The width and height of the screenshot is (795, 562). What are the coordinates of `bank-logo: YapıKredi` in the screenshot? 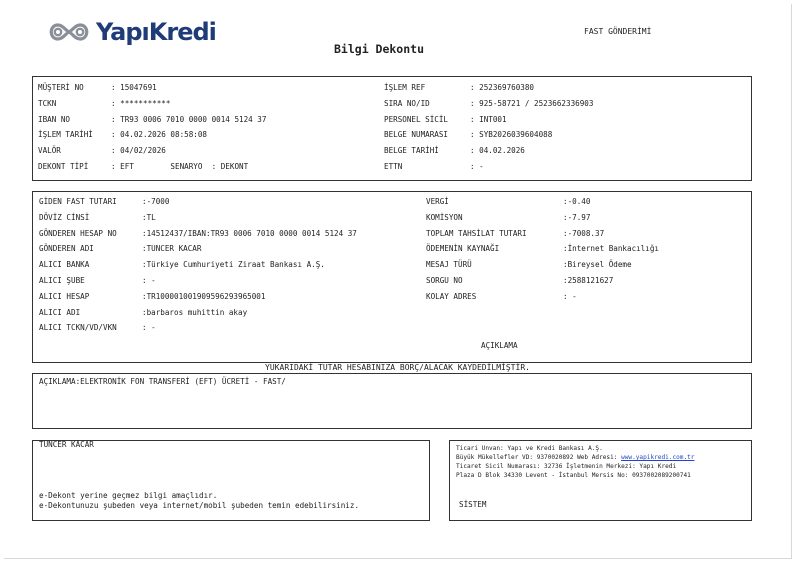 It's located at (131, 32).